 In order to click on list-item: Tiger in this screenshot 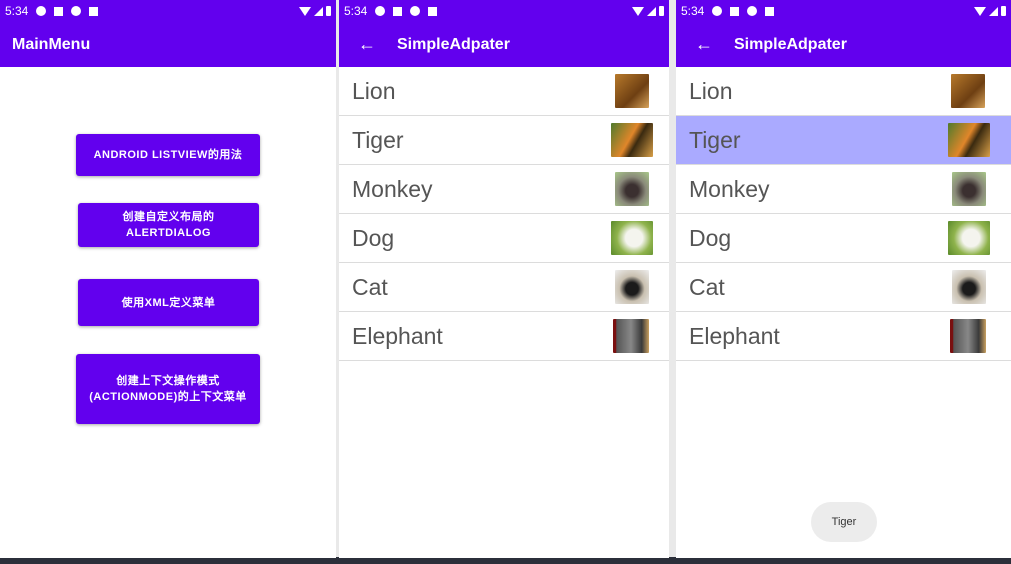, I will do `click(504, 140)`.